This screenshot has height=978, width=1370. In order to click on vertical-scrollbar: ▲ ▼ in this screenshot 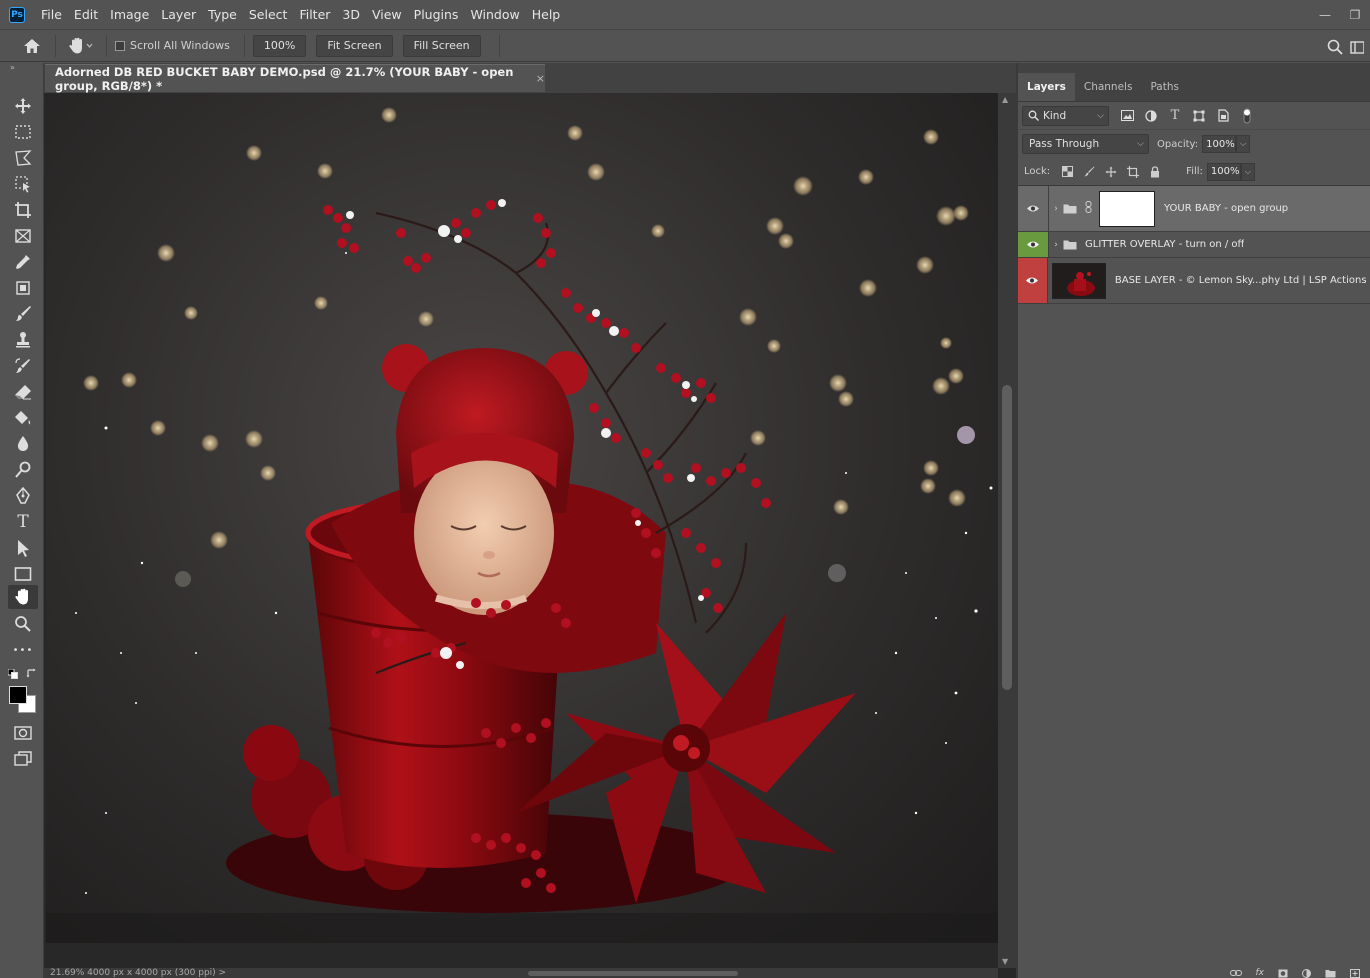, I will do `click(1007, 530)`.